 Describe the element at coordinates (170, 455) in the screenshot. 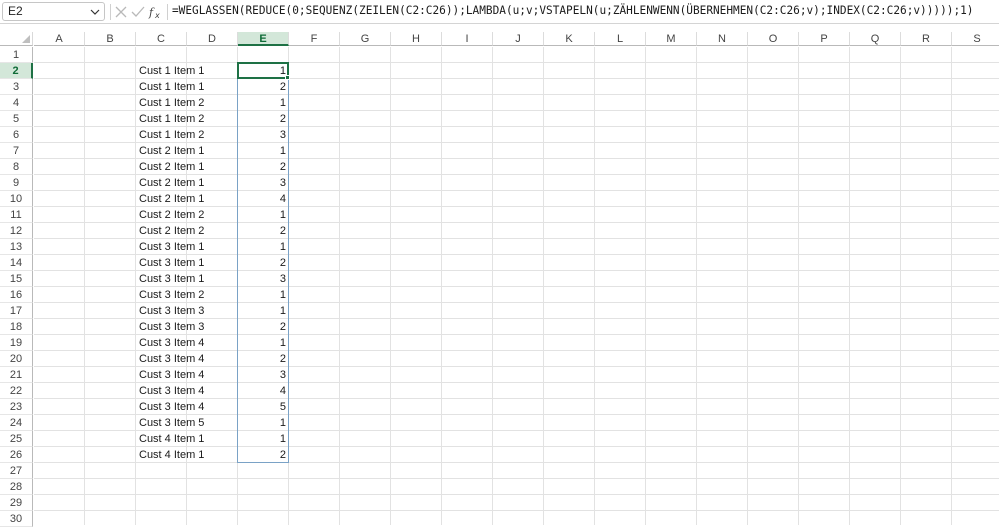

I see `cell-c26: Cust 4 Item 1` at that location.